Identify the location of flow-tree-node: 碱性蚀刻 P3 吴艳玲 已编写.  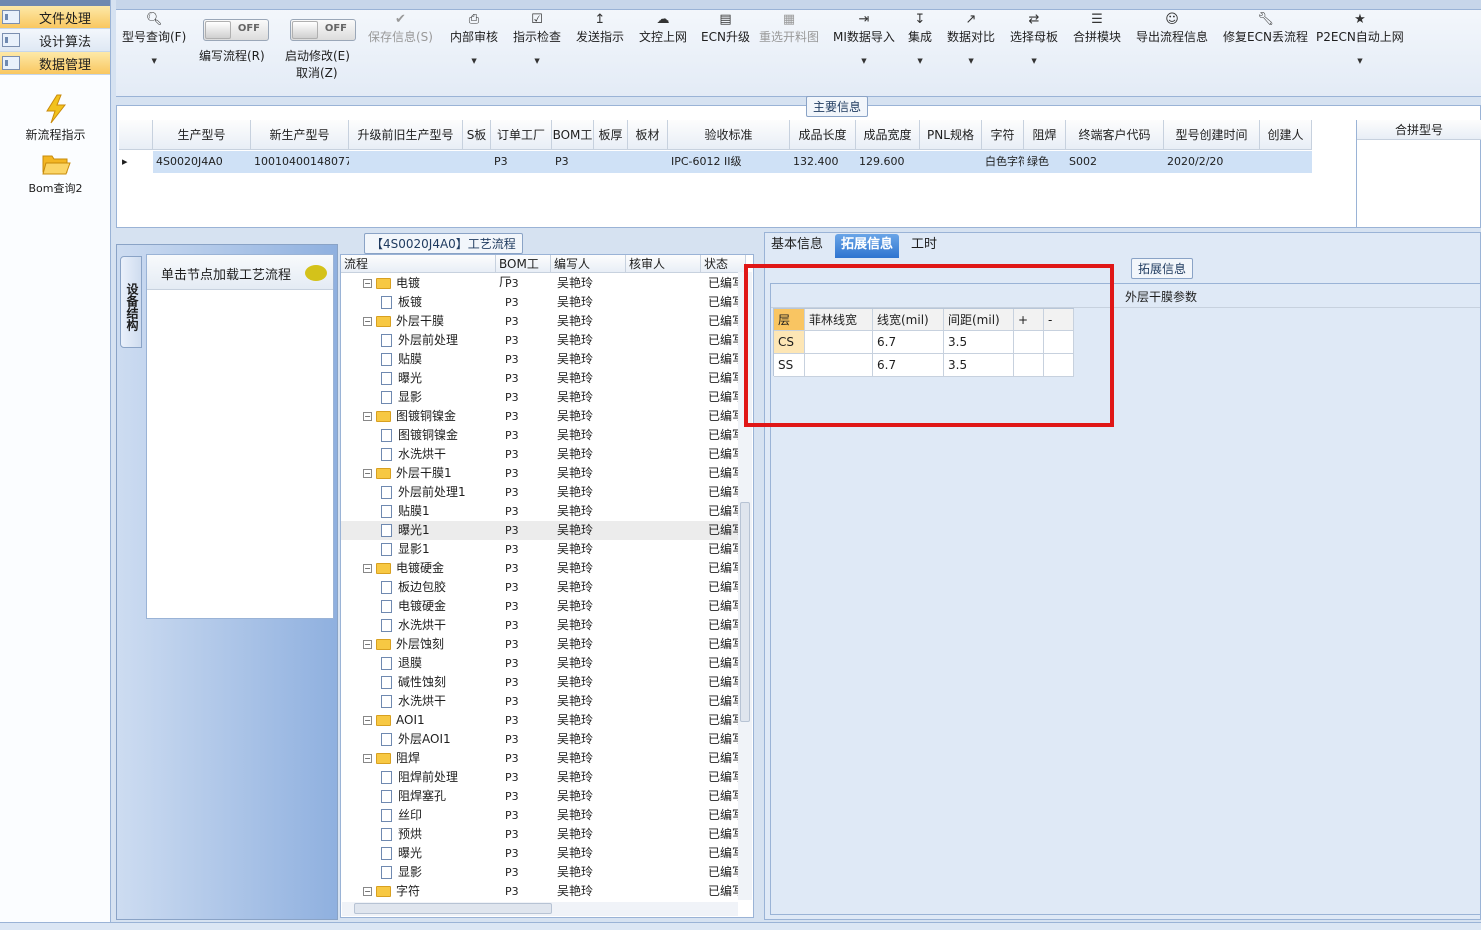
(541, 682).